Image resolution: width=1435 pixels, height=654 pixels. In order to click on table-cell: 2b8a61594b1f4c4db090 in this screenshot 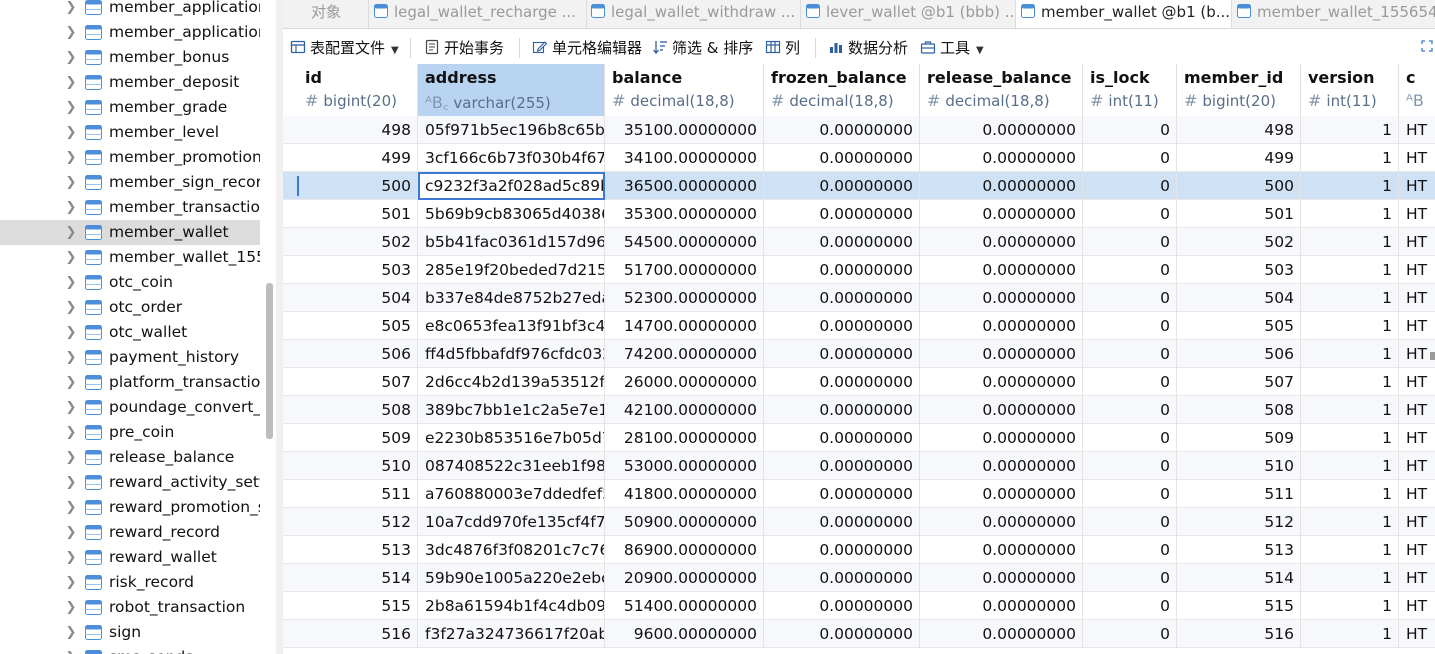, I will do `click(511, 606)`.